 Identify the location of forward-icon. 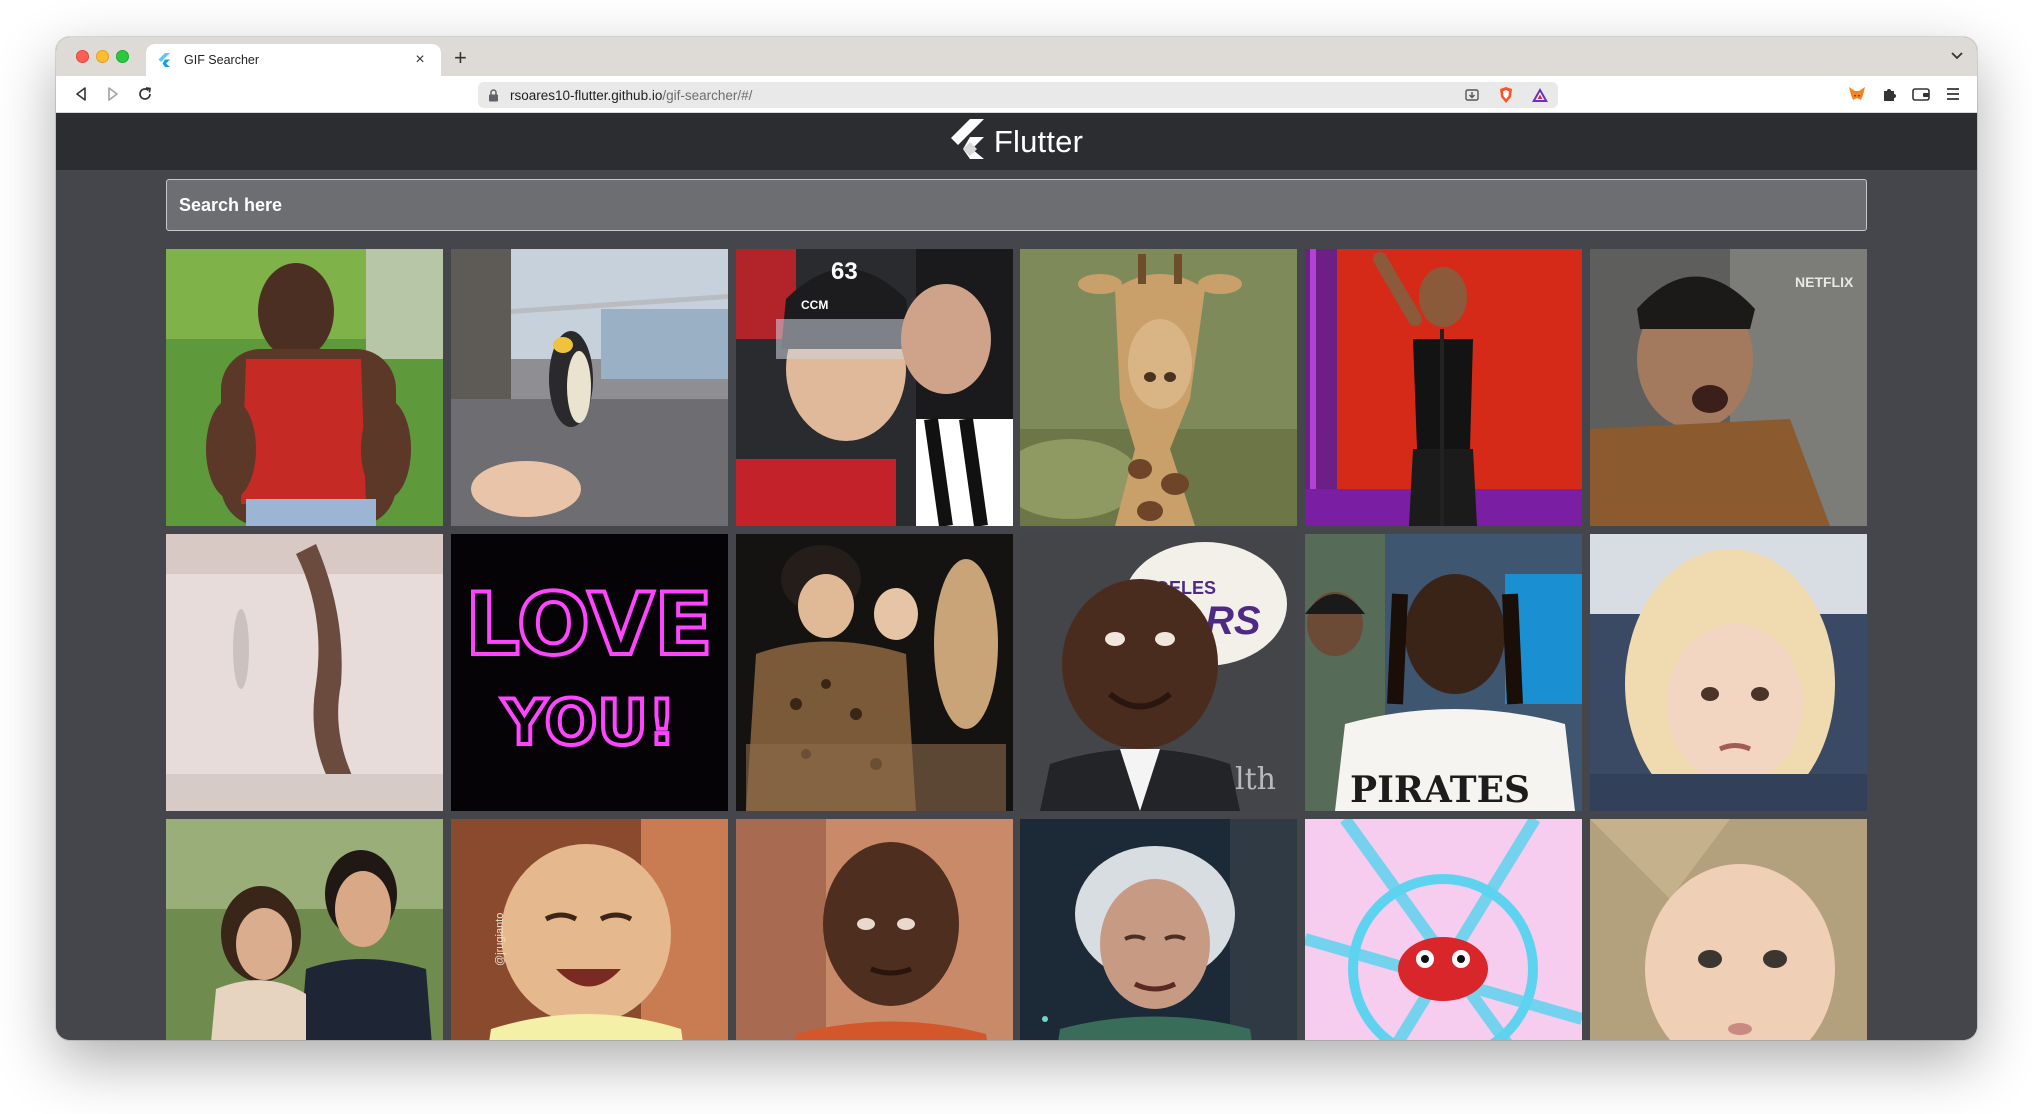
(113, 94).